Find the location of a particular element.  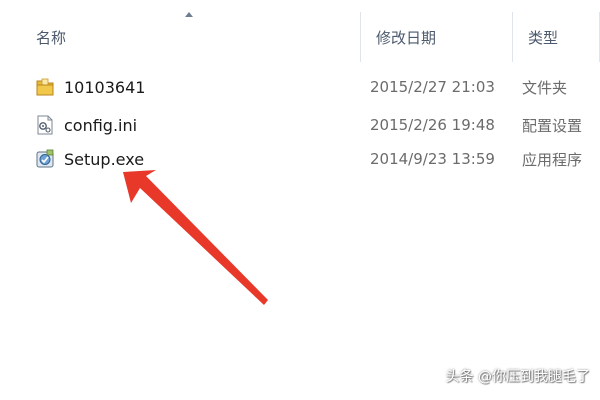

file-name: 10103641 is located at coordinates (105, 87).